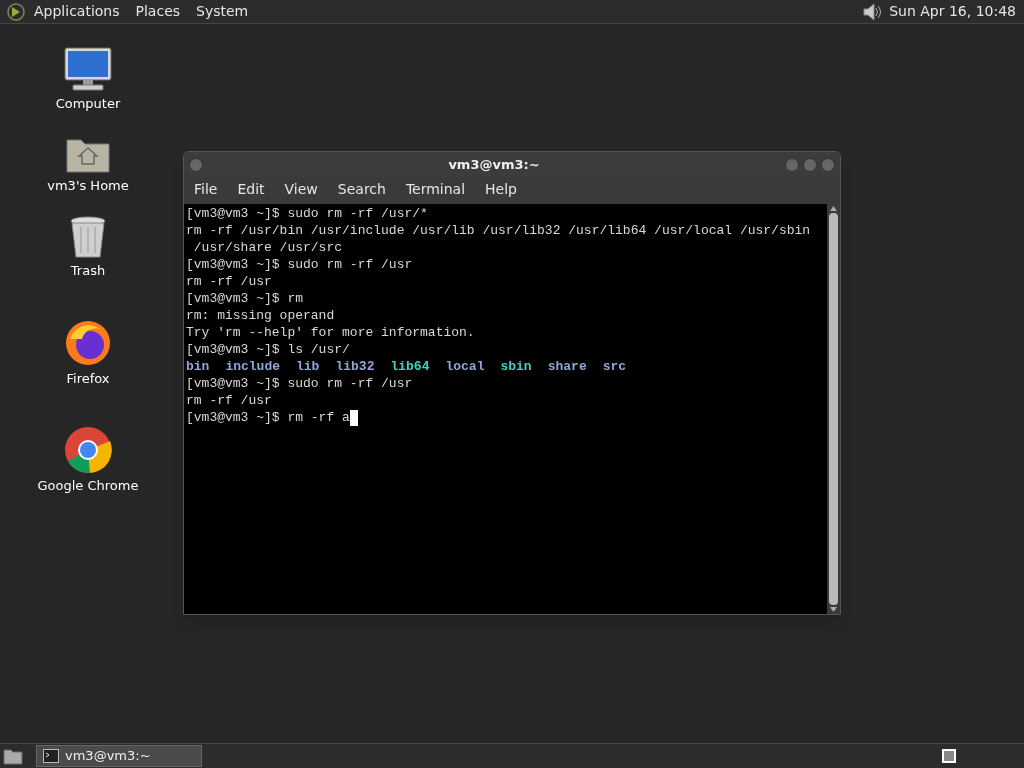  What do you see at coordinates (51, 756) in the screenshot?
I see `terminal-icon` at bounding box center [51, 756].